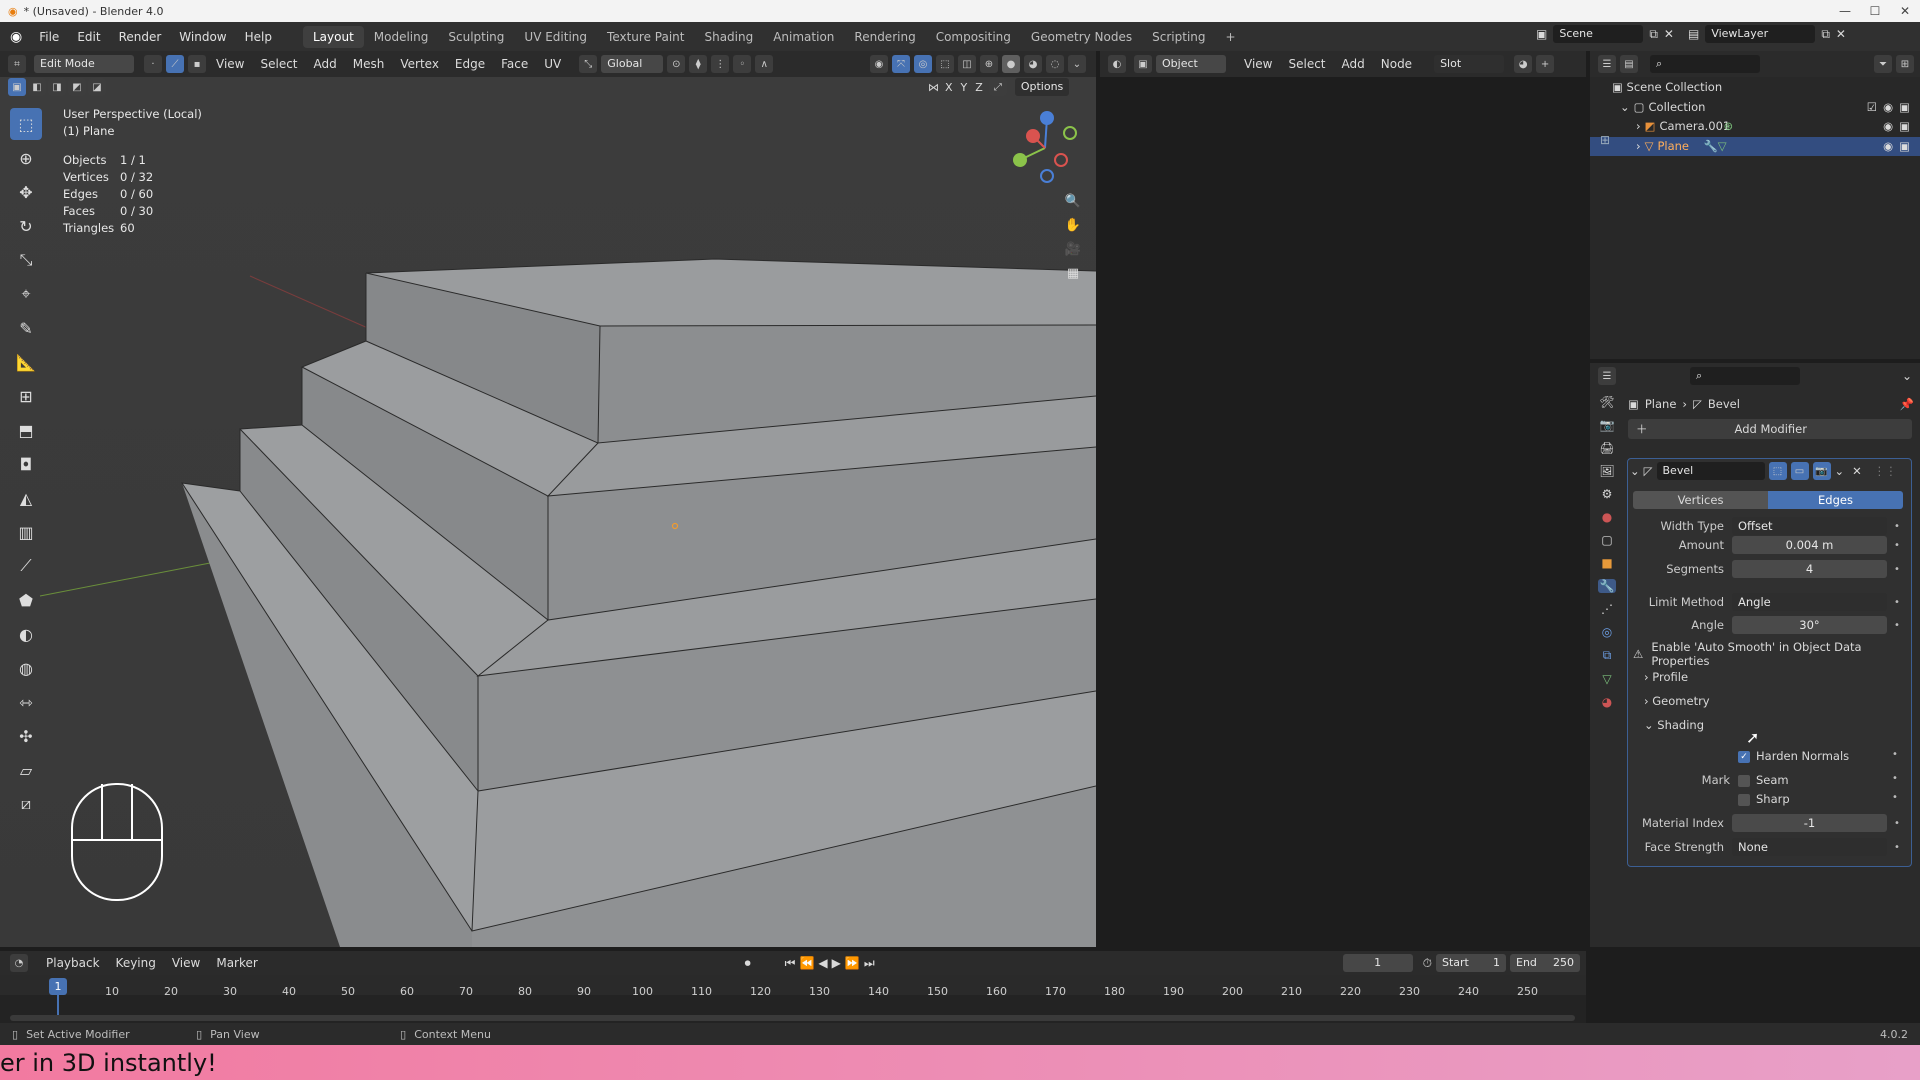  What do you see at coordinates (1055, 64) in the screenshot?
I see `rendered-shading-icon: ◌` at bounding box center [1055, 64].